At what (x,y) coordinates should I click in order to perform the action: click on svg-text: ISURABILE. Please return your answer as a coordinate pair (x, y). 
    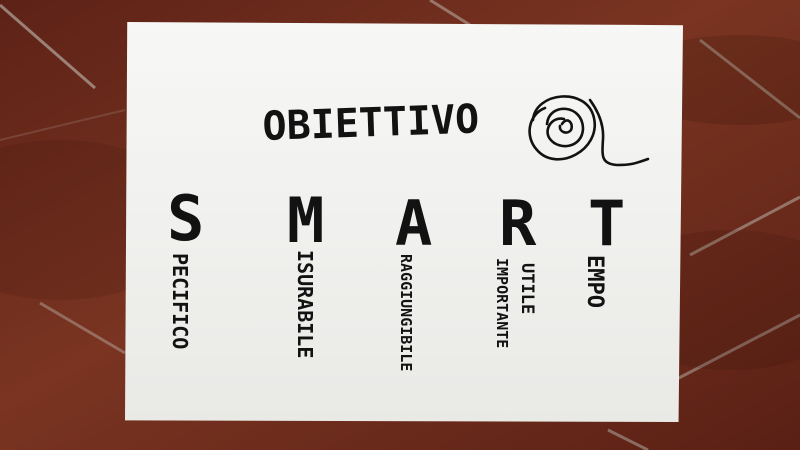
    Looking at the image, I should click on (305, 304).